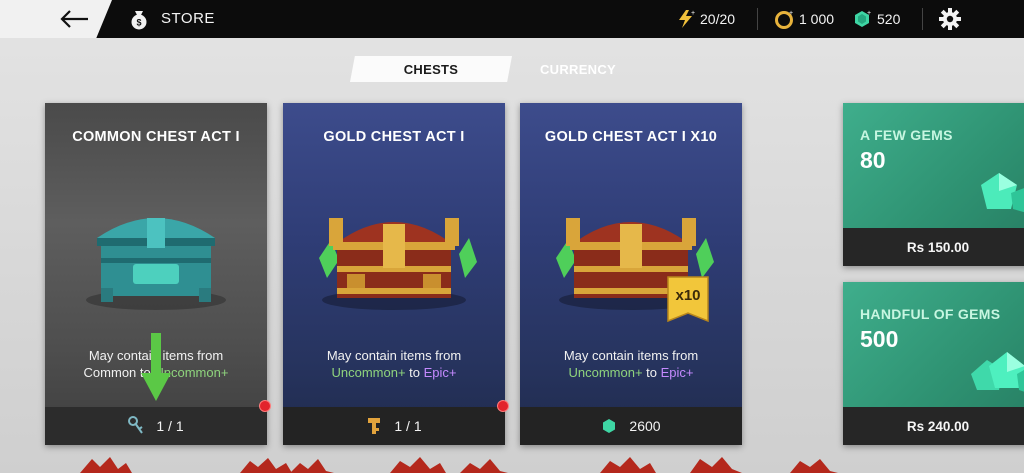 Image resolution: width=1024 pixels, height=473 pixels. Describe the element at coordinates (906, 135) in the screenshot. I see `gem-pack-name: A FEW GEMS` at that location.